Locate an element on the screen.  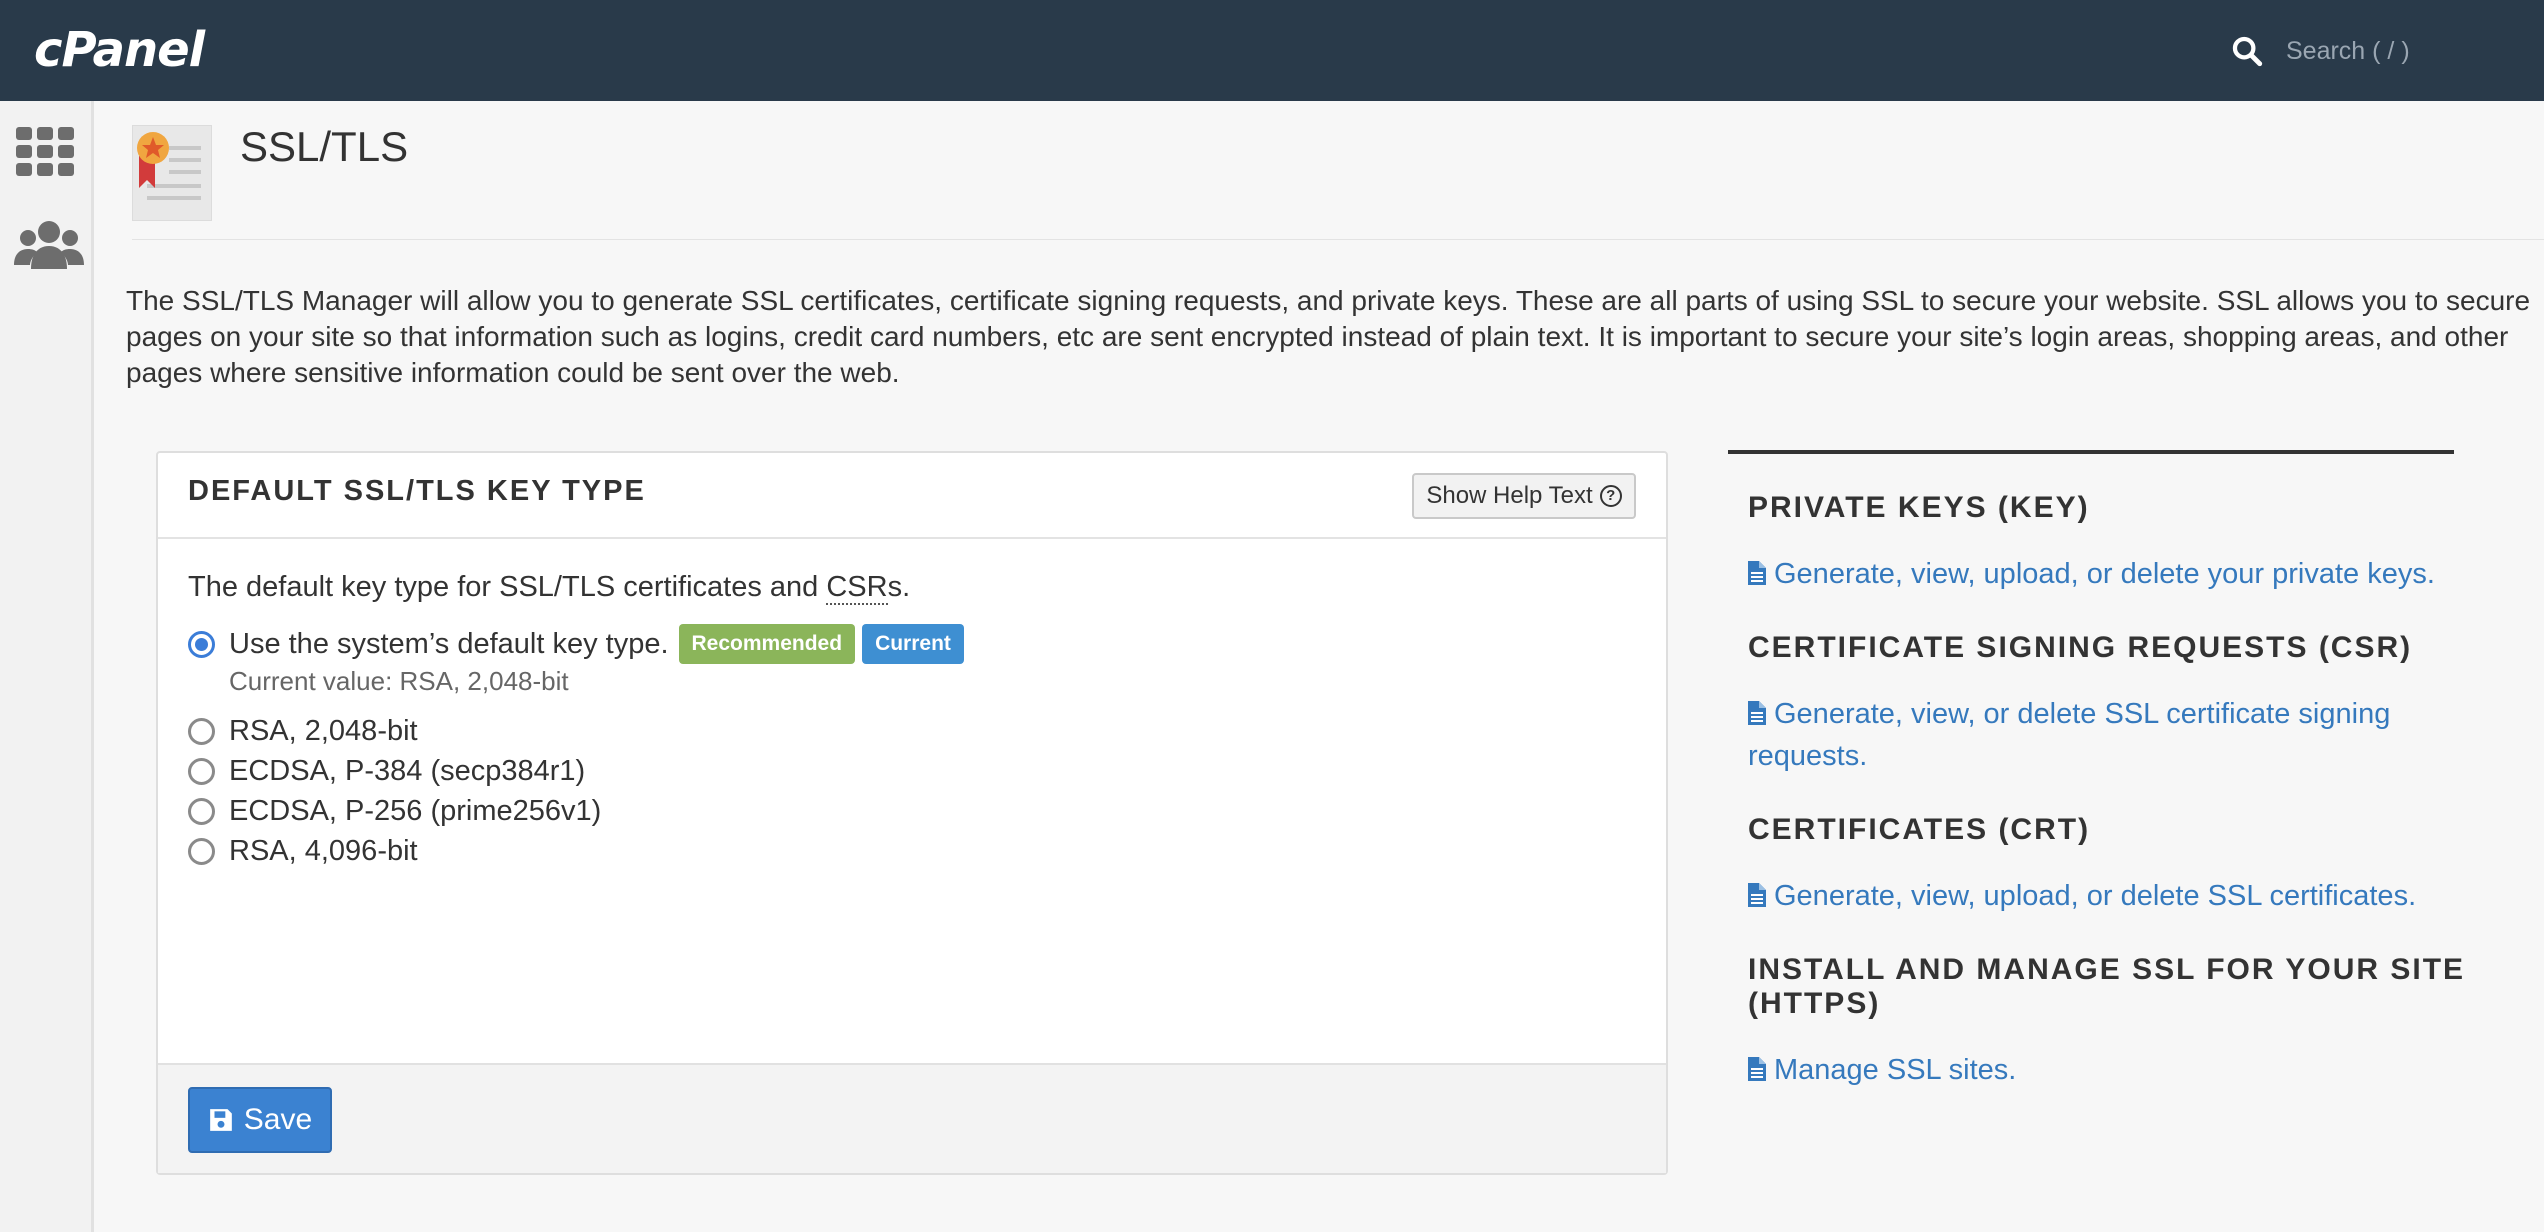
option-label: ECDSA, P-384 (secp384r1) is located at coordinates (407, 770).